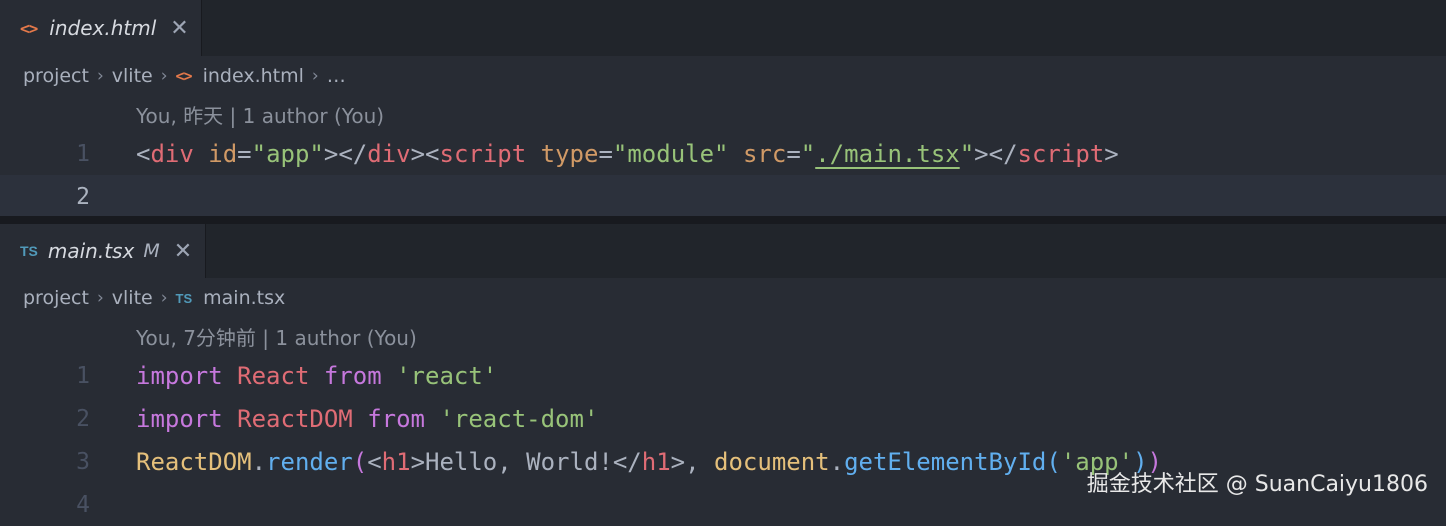 This screenshot has width=1446, height=526. Describe the element at coordinates (723, 220) in the screenshot. I see `pane-divider` at that location.